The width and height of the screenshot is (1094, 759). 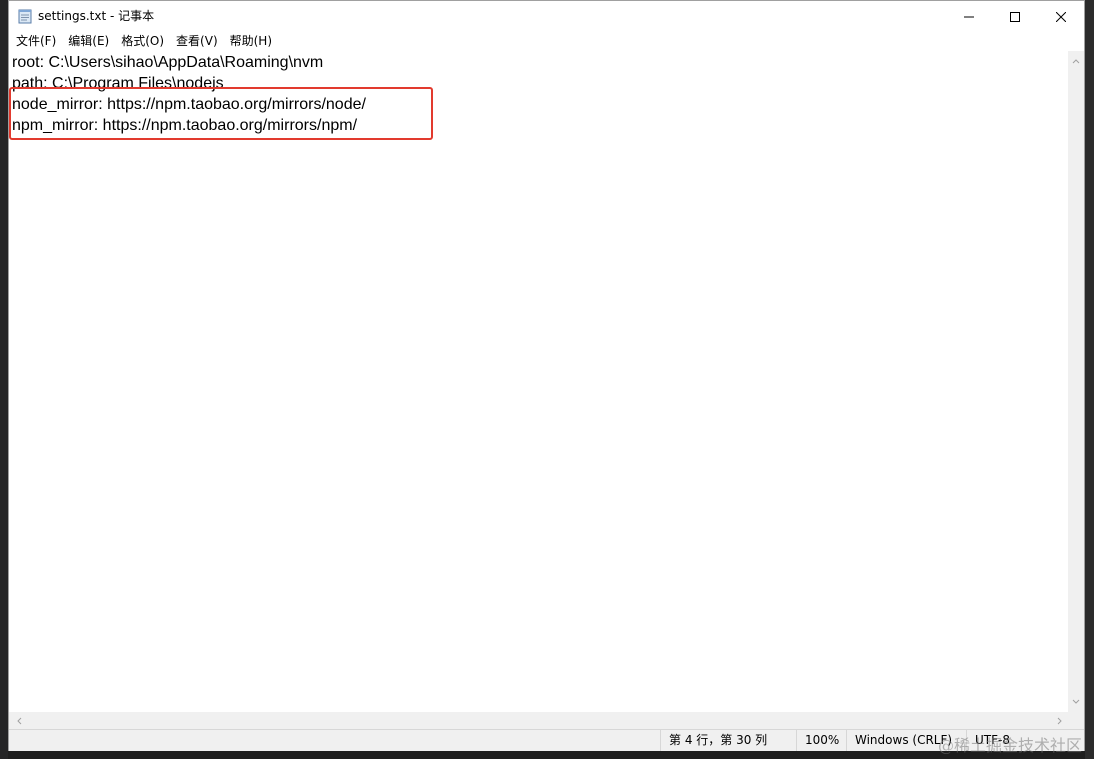 What do you see at coordinates (19, 721) in the screenshot?
I see `scroll-left-icon` at bounding box center [19, 721].